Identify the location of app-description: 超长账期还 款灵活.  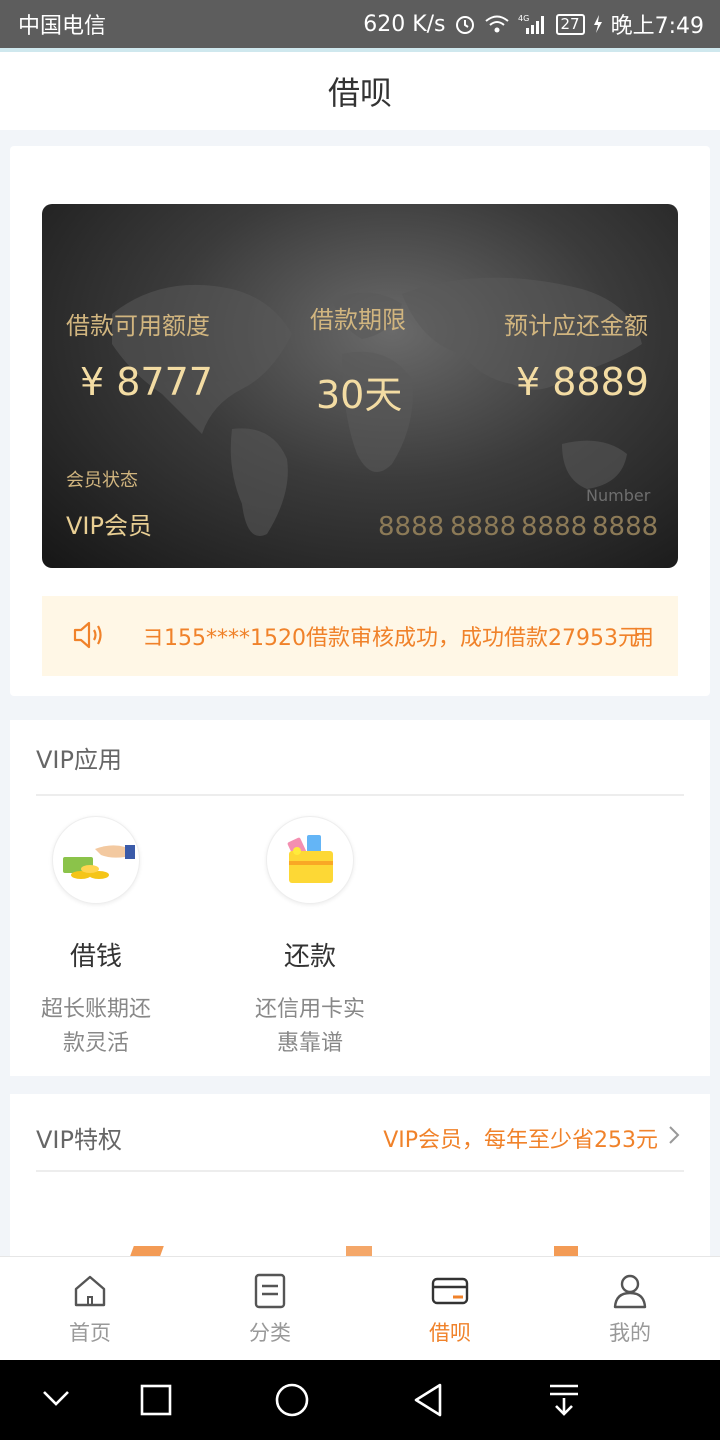
(98, 1027).